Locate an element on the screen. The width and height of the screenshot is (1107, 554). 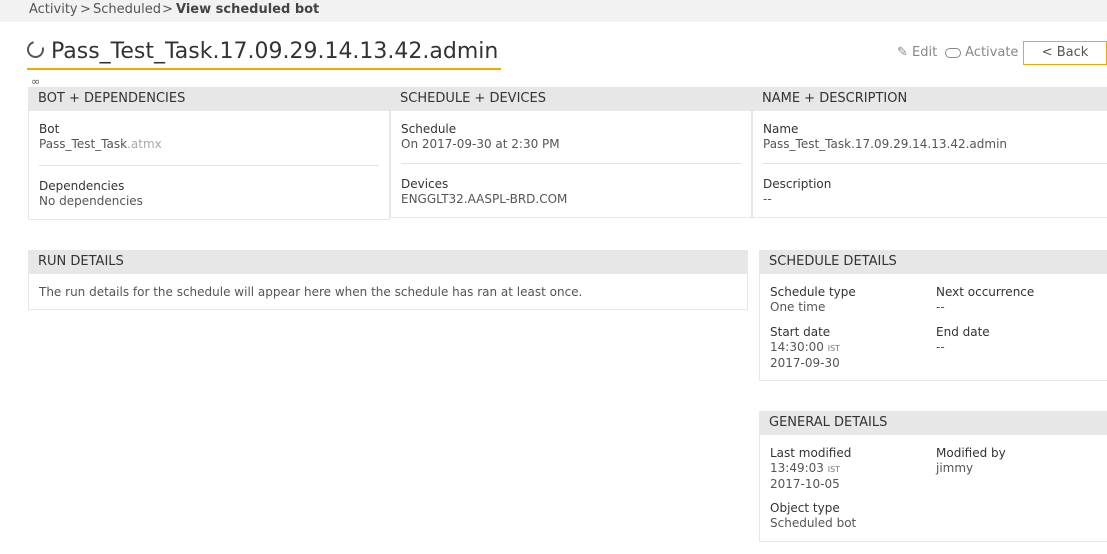
edit-label: Edit is located at coordinates (925, 52).